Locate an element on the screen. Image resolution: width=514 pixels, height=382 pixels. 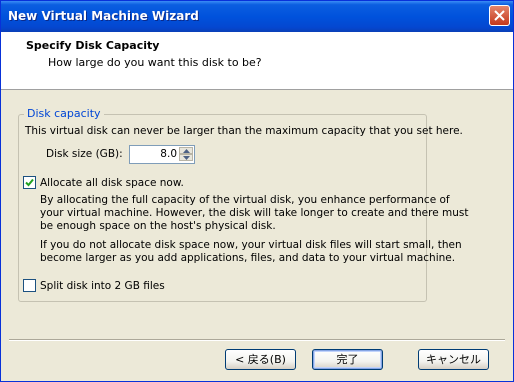
allocate-label: Allocate all disk space now. is located at coordinates (112, 183).